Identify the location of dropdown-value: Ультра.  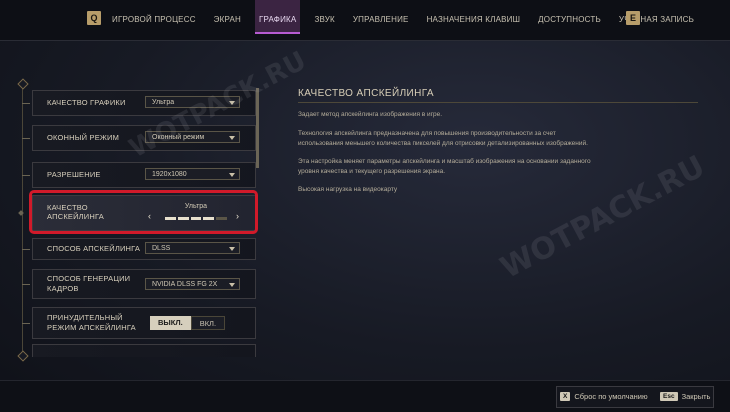
(163, 102).